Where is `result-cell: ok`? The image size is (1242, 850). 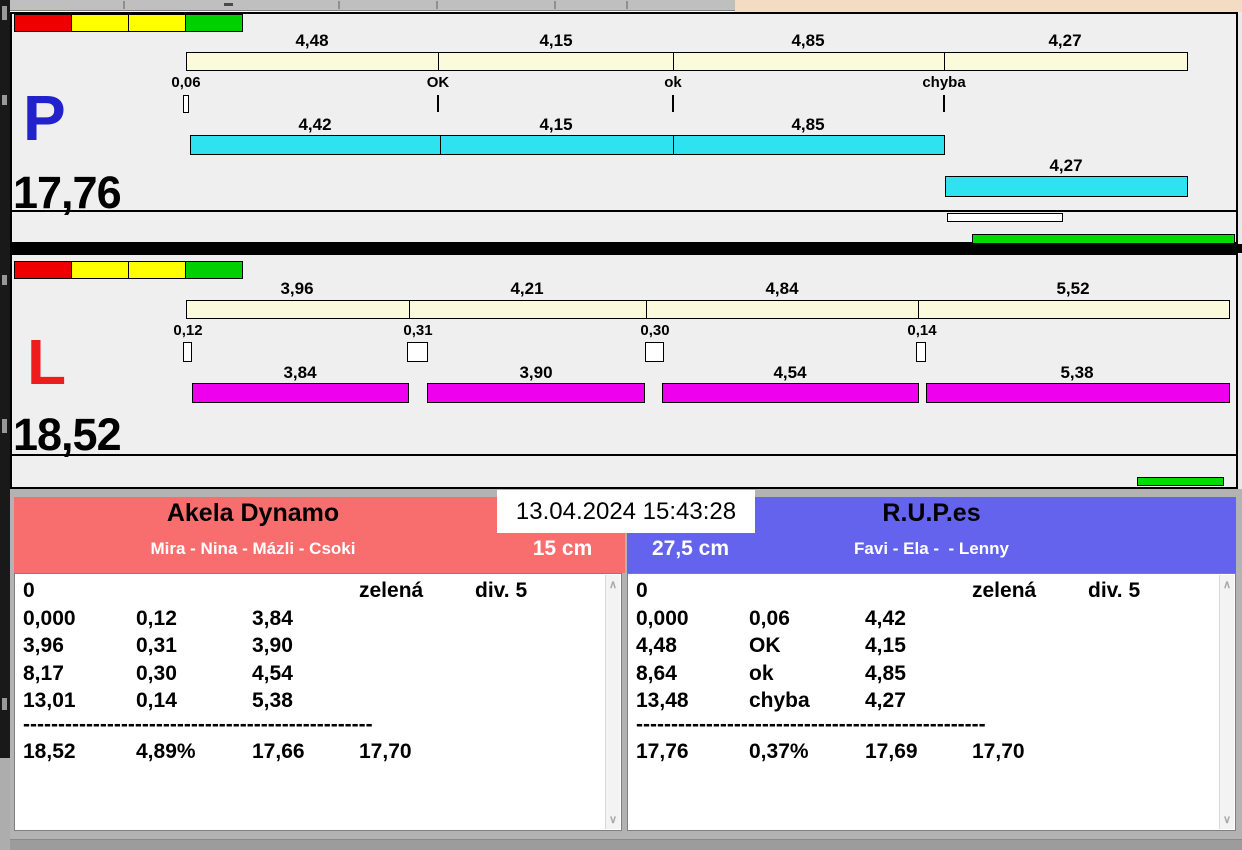 result-cell: ok is located at coordinates (761, 673).